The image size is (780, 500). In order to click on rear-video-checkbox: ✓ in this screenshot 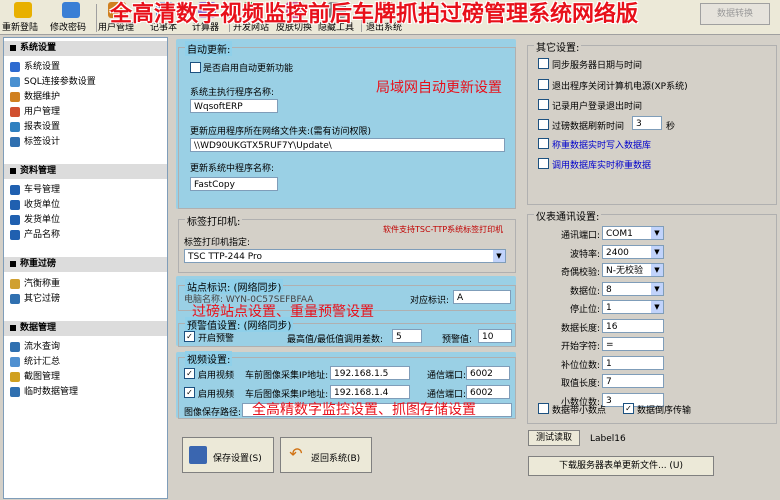, I will do `click(189, 392)`.